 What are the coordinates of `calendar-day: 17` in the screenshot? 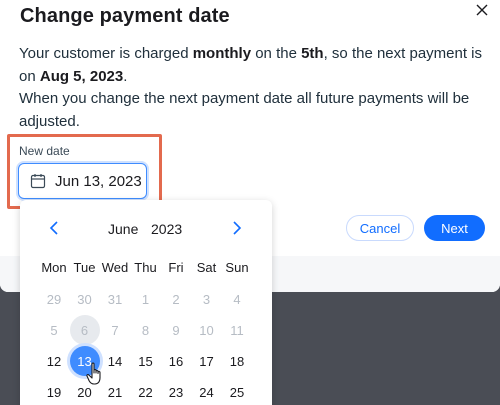 It's located at (207, 361).